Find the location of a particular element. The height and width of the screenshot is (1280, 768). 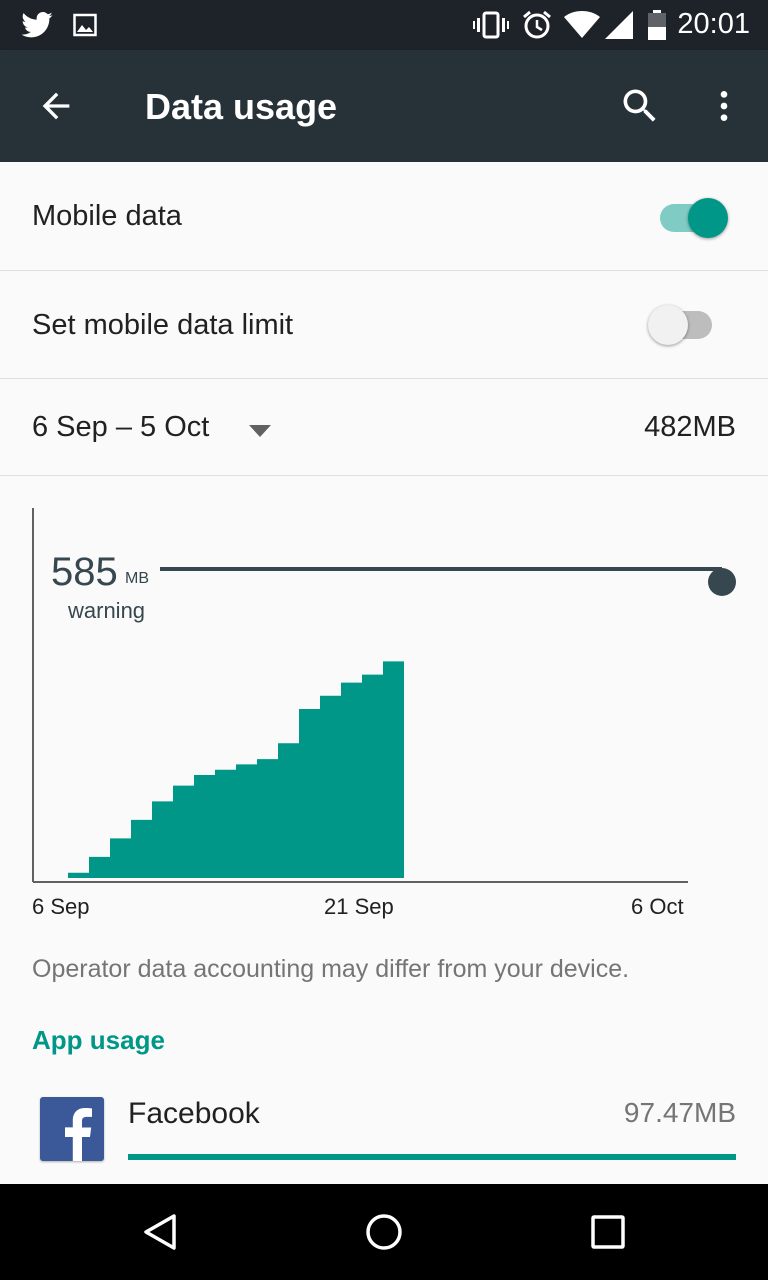

status-clock: 20:01 is located at coordinates (713, 24).